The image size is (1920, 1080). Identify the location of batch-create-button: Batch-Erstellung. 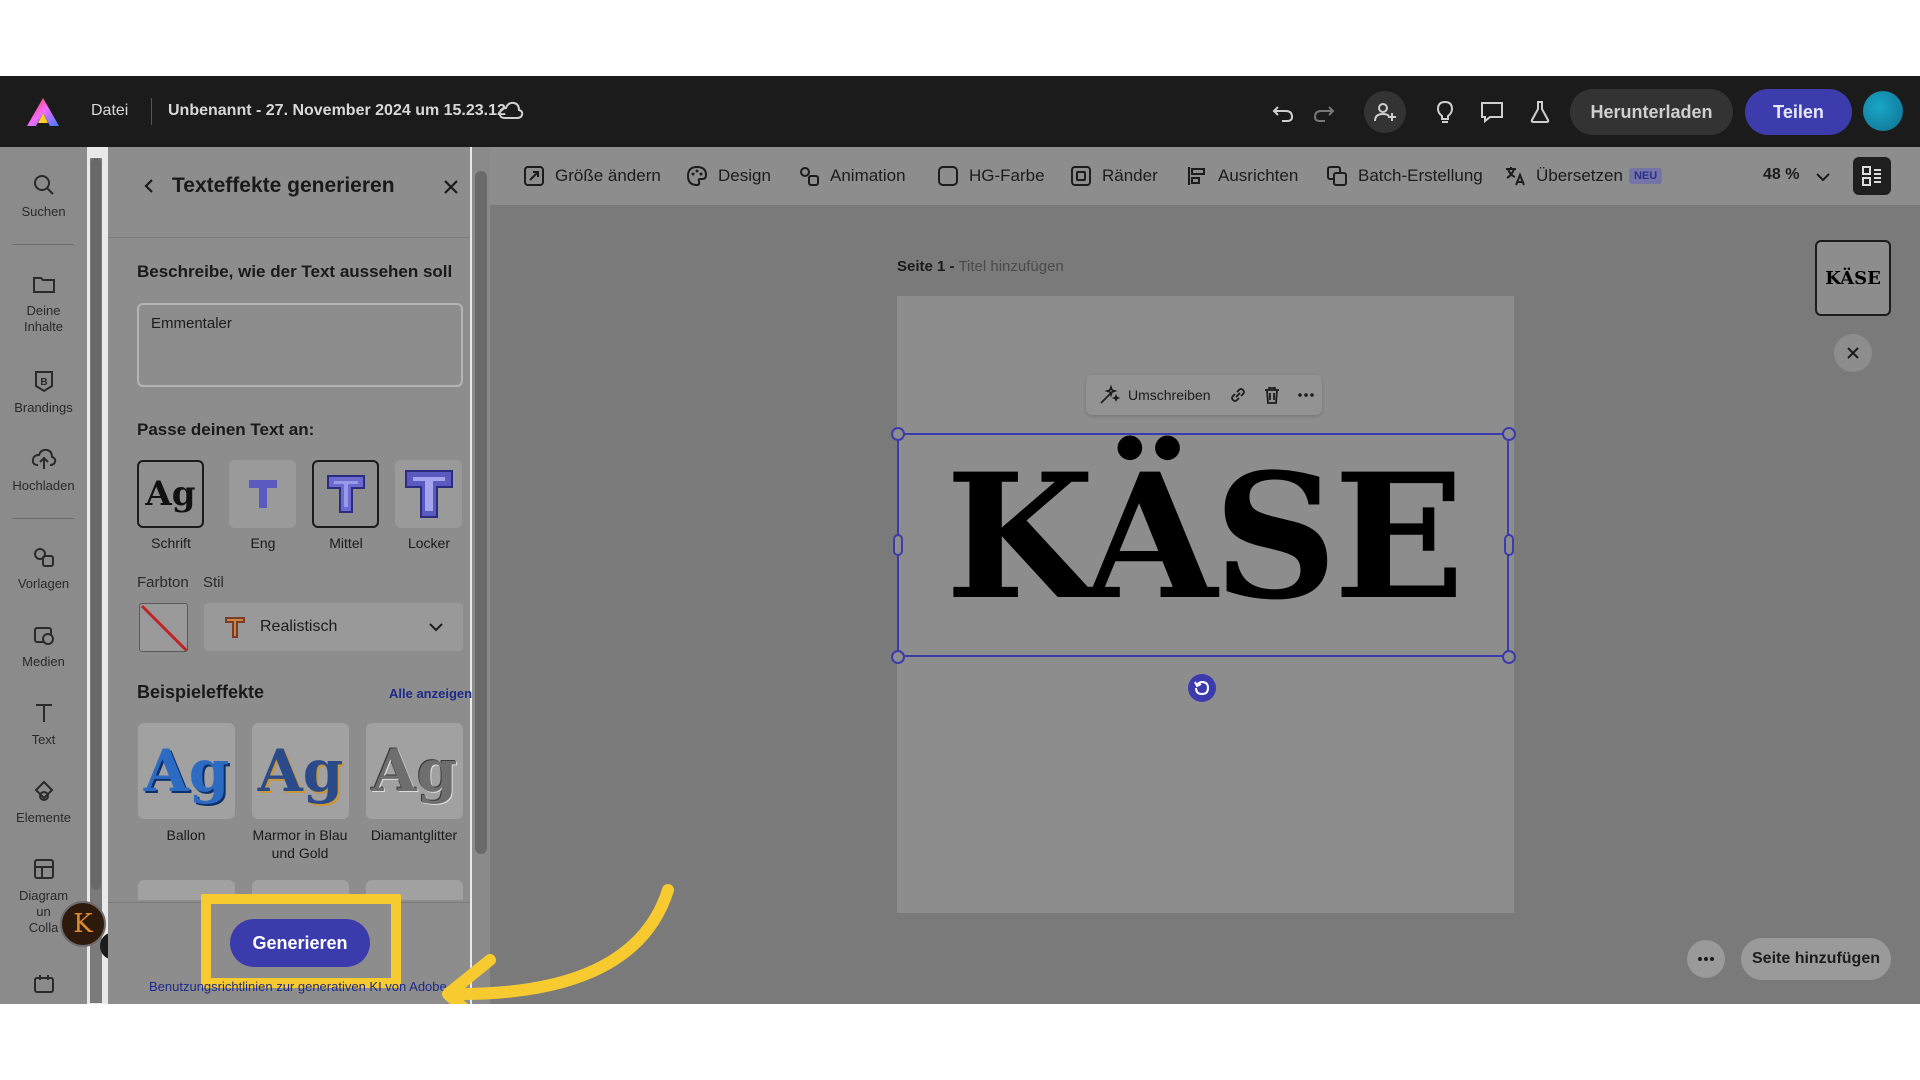
(1404, 176).